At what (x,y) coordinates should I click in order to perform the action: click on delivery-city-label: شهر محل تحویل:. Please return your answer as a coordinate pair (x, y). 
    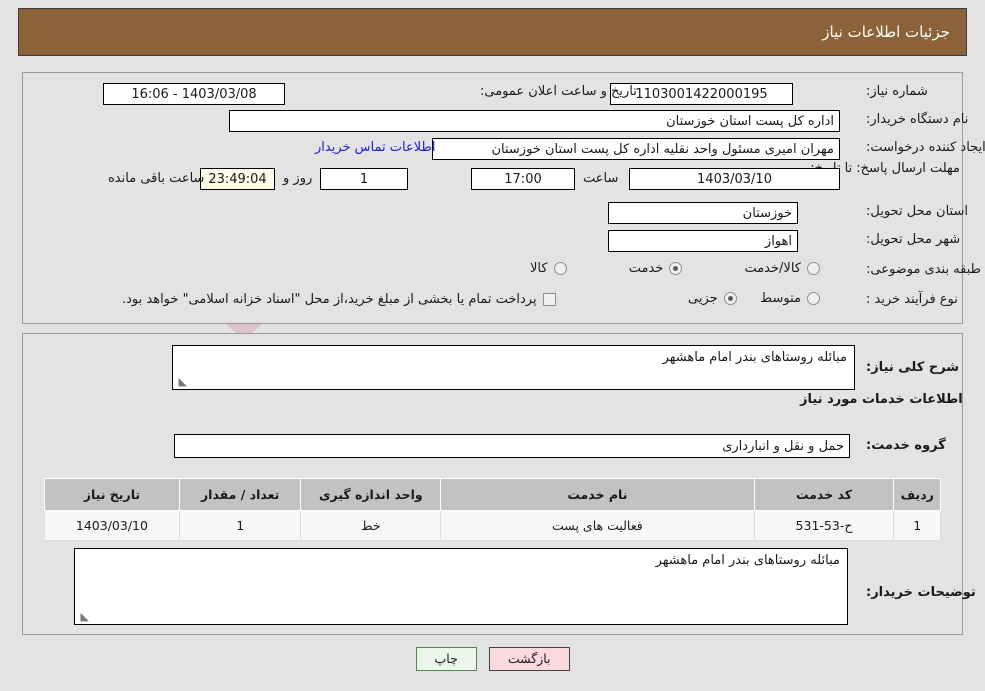
    Looking at the image, I should click on (913, 239).